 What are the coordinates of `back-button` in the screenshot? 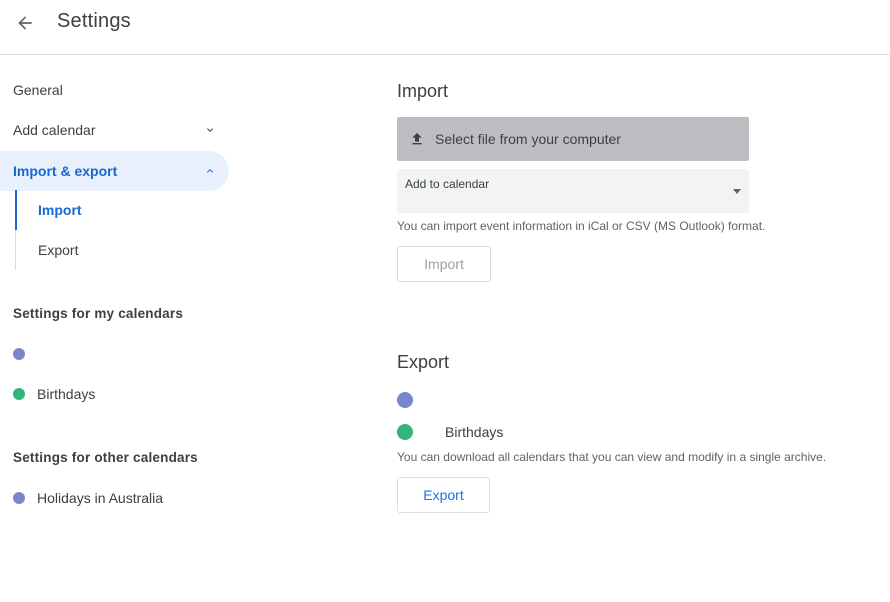 It's located at (25, 23).